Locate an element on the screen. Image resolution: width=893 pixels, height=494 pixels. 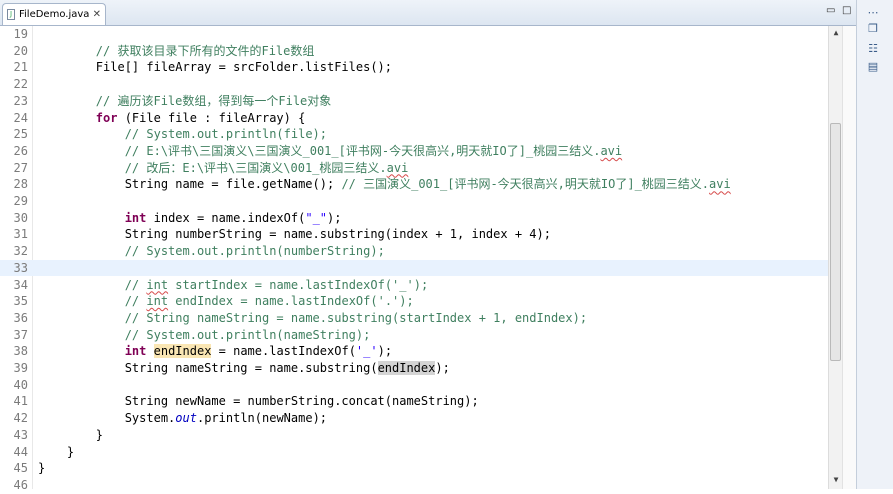
code-text: for (File file : fileArray) { is located at coordinates (172, 118).